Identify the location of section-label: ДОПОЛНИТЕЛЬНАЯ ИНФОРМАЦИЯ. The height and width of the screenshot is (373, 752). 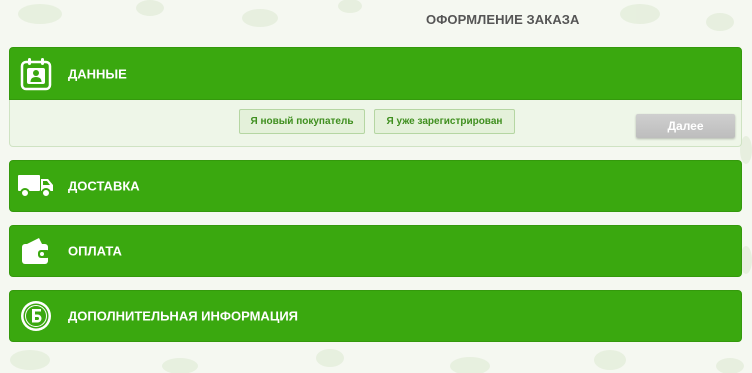
(183, 316).